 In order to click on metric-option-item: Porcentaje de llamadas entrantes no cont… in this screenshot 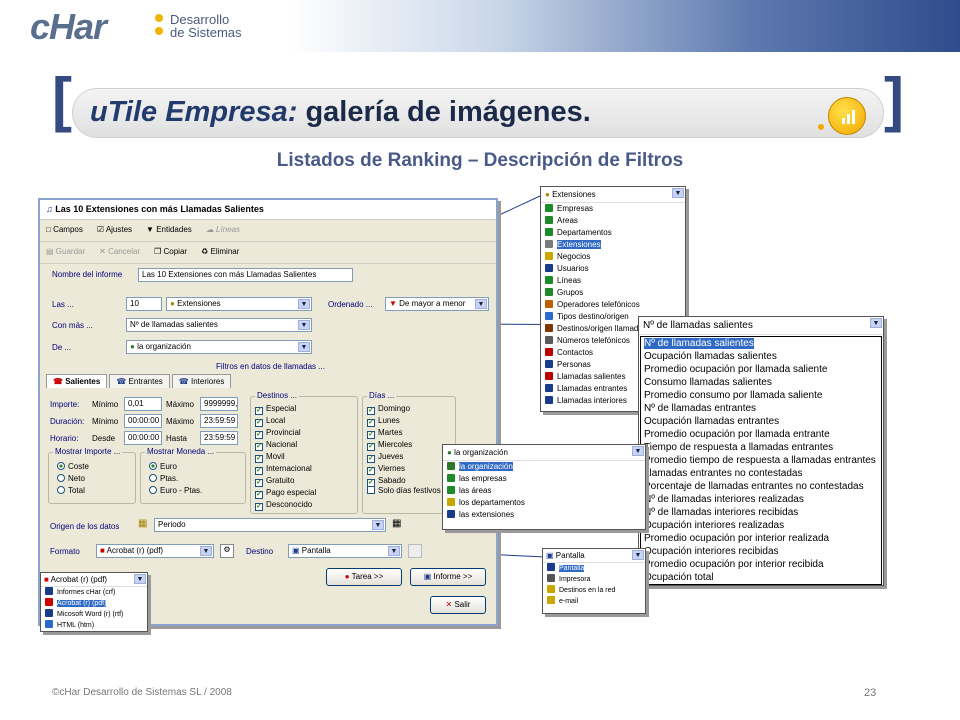, I will do `click(761, 486)`.